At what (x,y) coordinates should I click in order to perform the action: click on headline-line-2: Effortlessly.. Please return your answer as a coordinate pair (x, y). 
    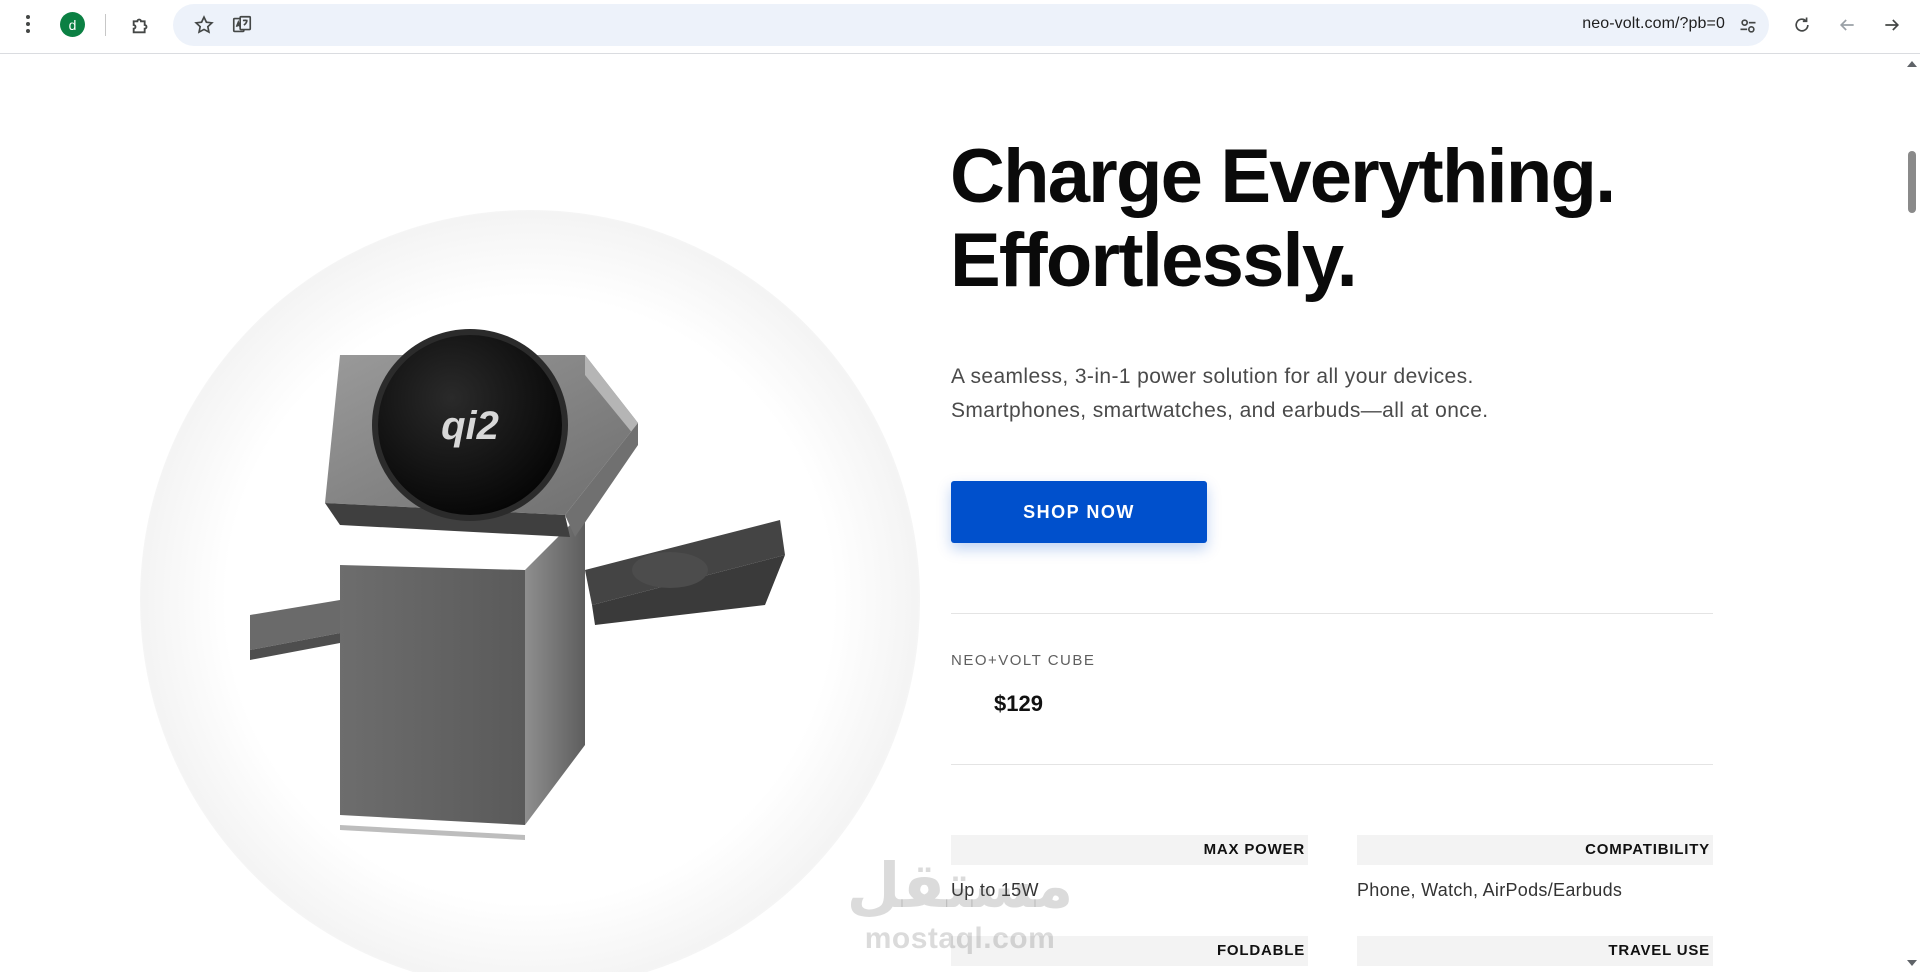
    Looking at the image, I should click on (1154, 260).